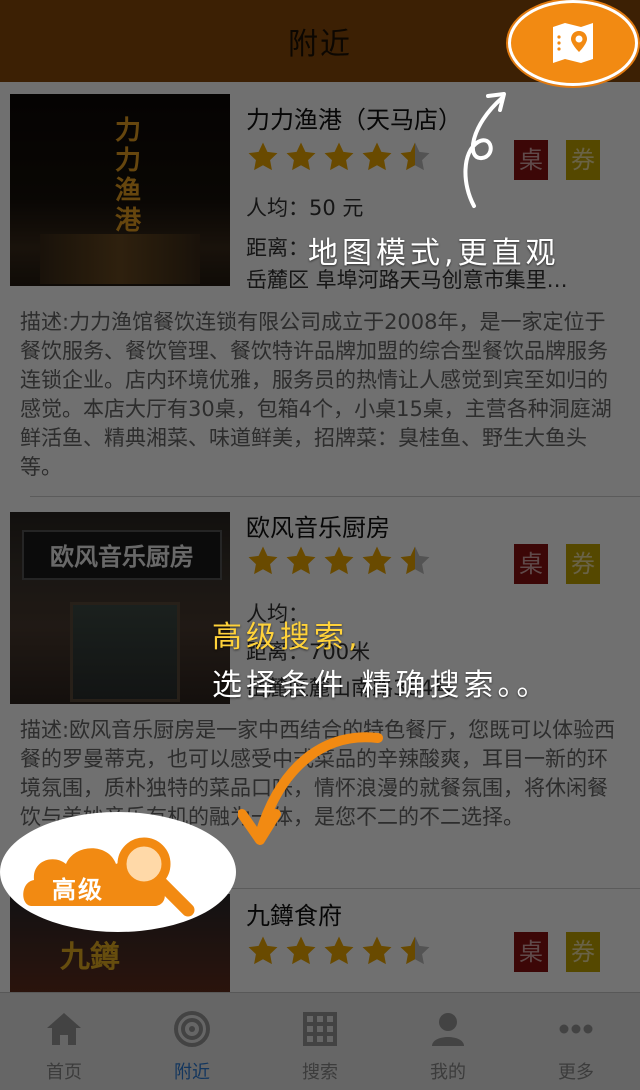  Describe the element at coordinates (448, 1029) in the screenshot. I see `user-icon` at that location.